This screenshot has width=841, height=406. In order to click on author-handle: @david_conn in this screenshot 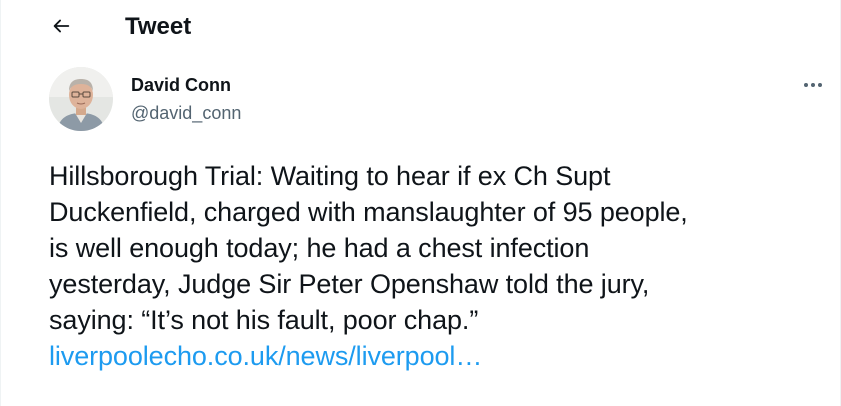, I will do `click(186, 113)`.